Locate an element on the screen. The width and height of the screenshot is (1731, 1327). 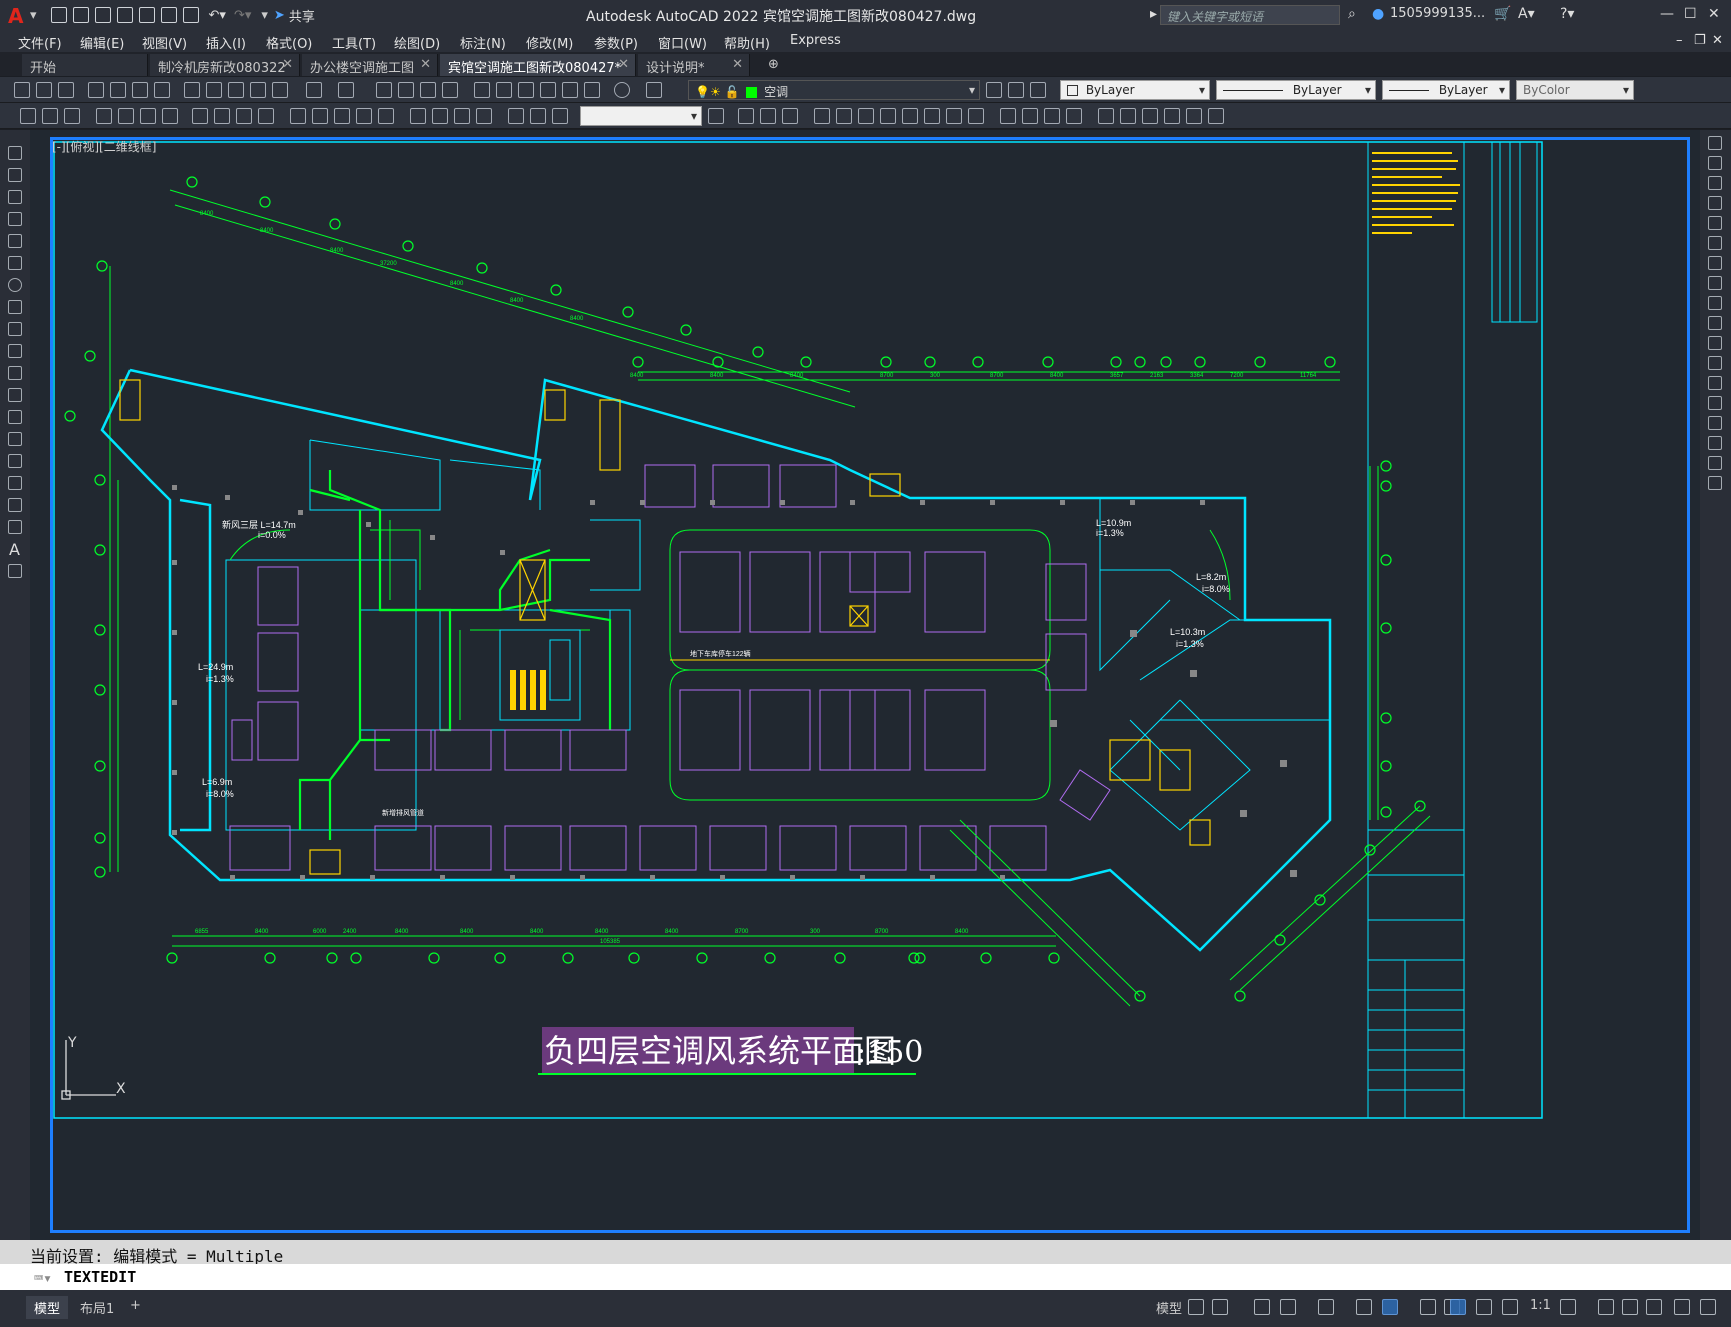
chamfer-icon is located at coordinates (976, 116).